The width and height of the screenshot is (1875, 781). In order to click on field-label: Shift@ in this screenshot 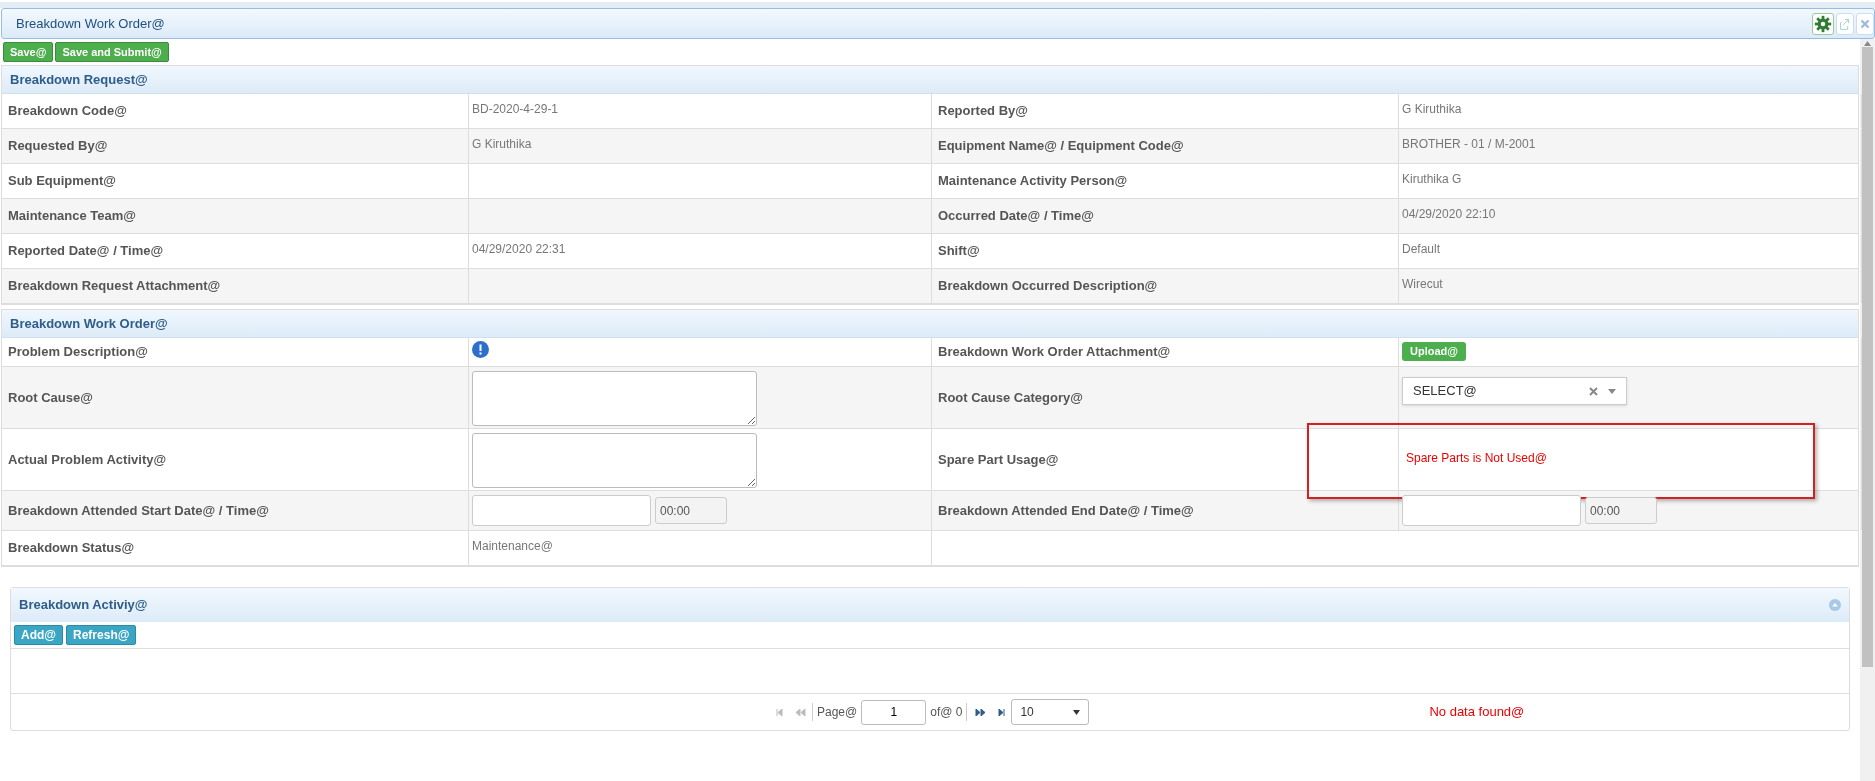, I will do `click(959, 251)`.